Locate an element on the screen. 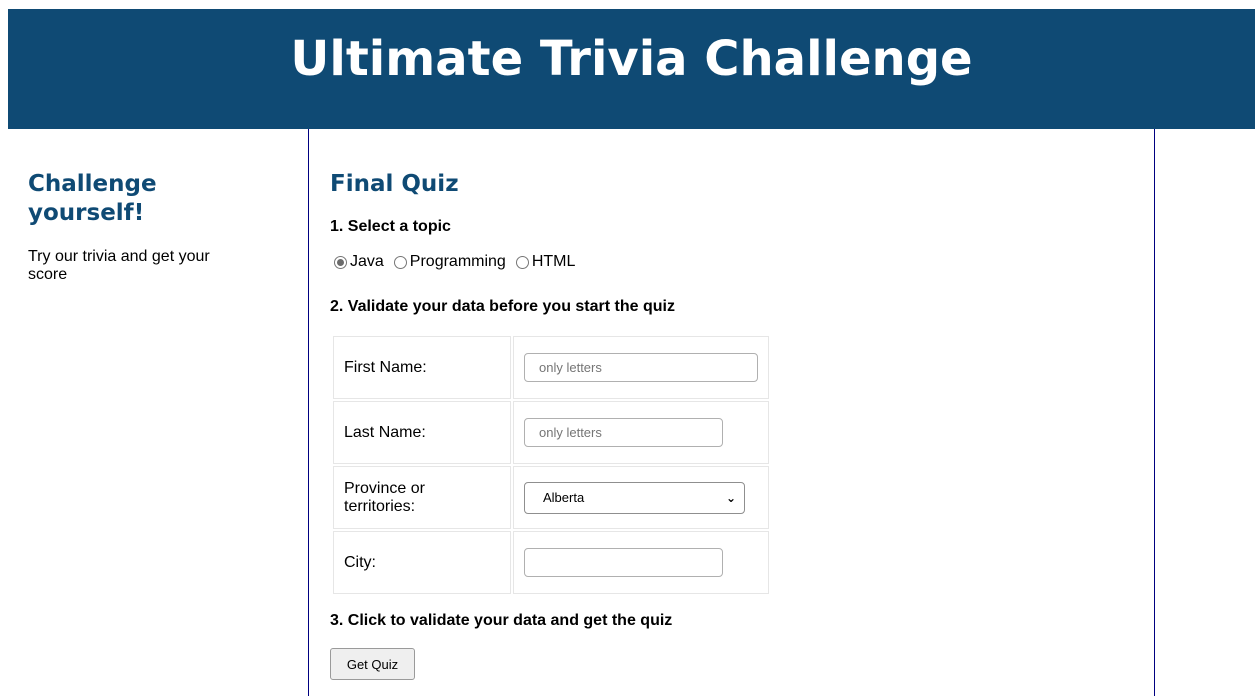 This screenshot has height=696, width=1255. last-name-input: only letters is located at coordinates (623, 432).